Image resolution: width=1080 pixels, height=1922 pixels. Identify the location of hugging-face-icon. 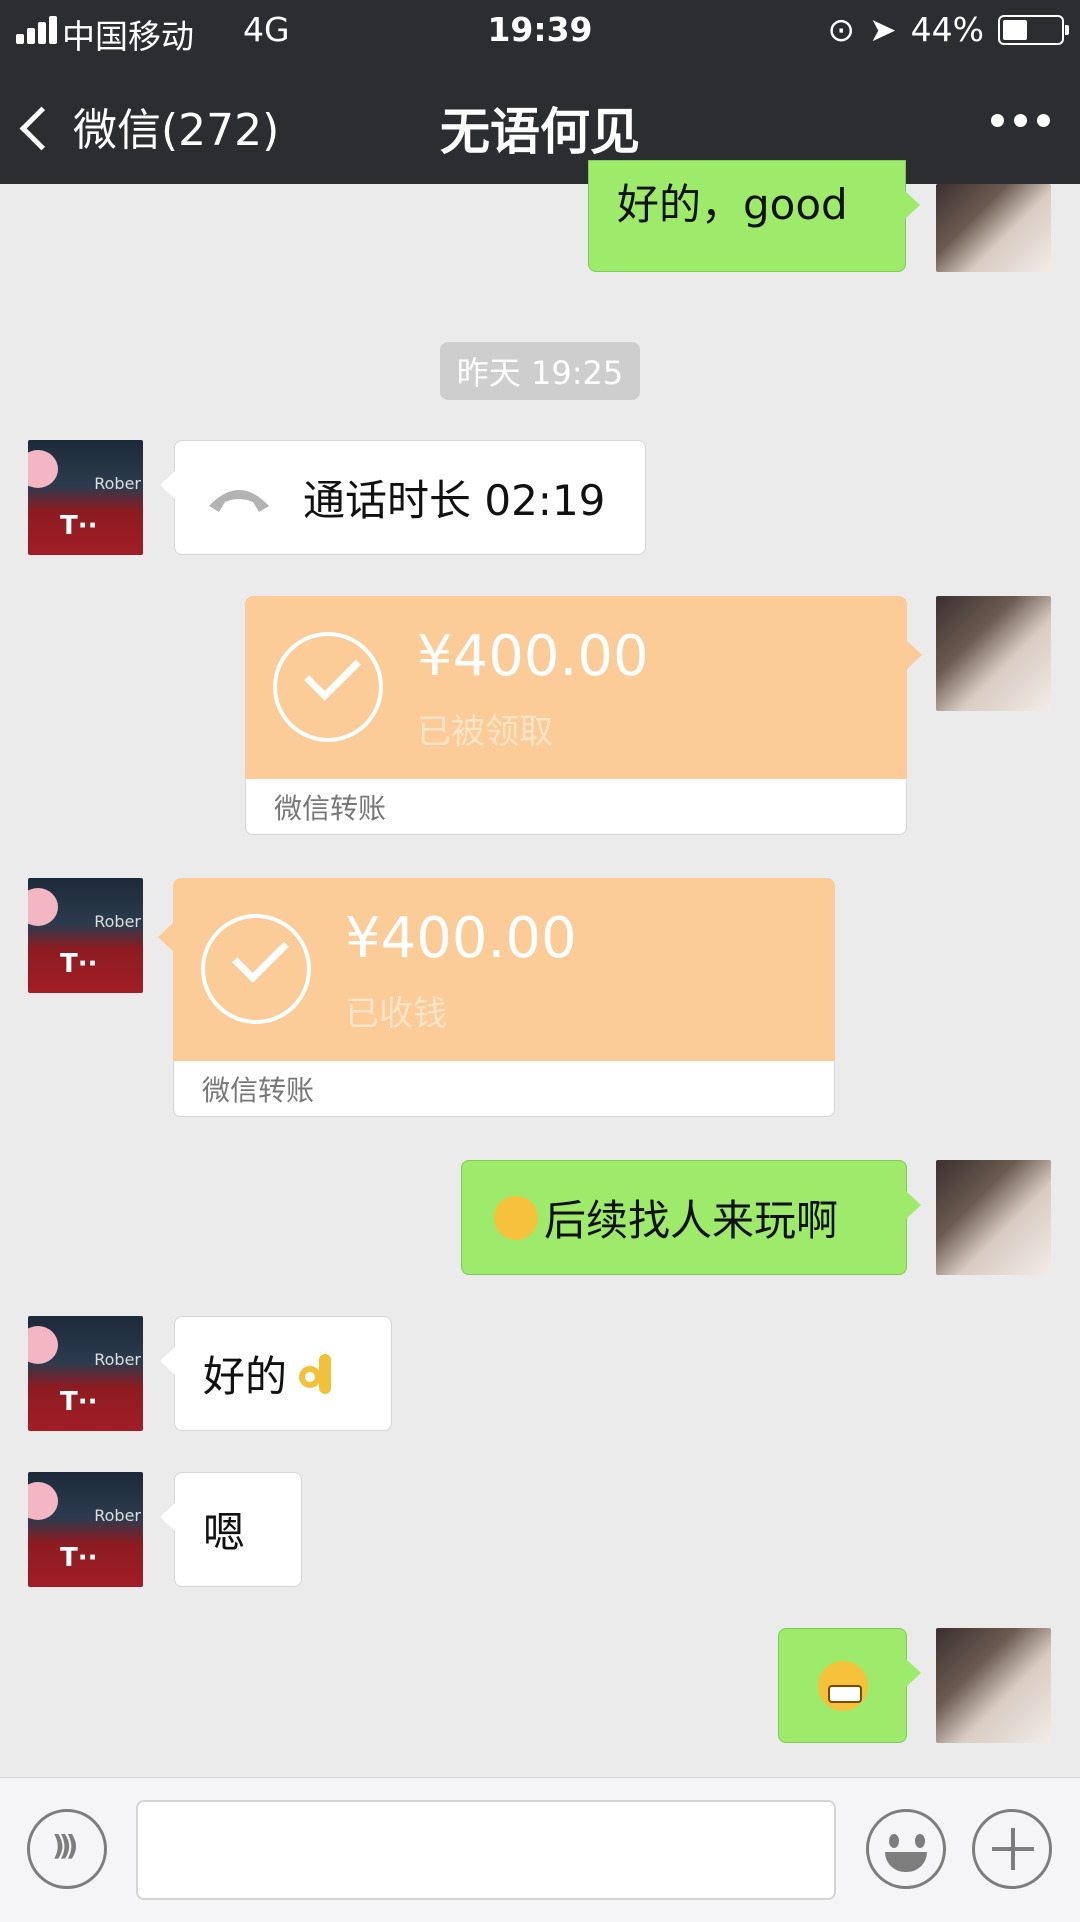
(516, 1217).